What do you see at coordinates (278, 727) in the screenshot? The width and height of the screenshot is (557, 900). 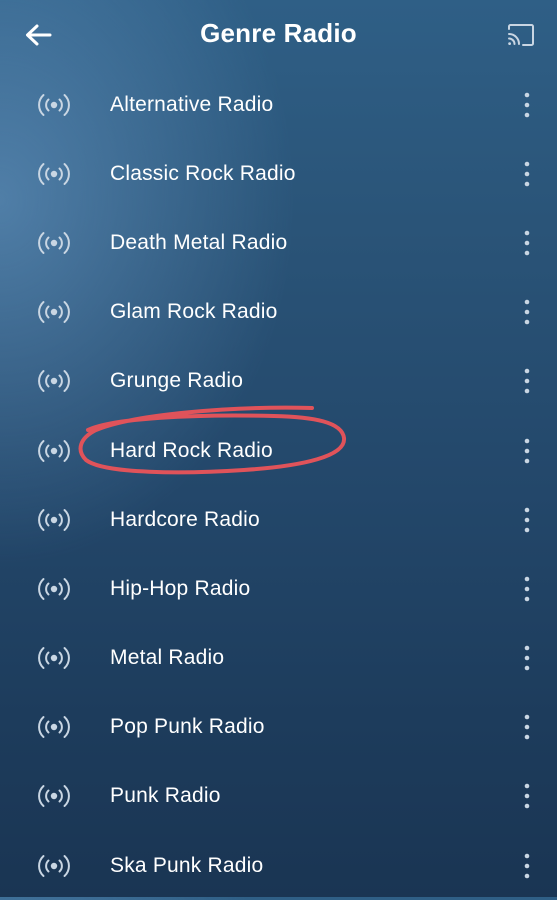 I see `station-row: Pop Punk Radio` at bounding box center [278, 727].